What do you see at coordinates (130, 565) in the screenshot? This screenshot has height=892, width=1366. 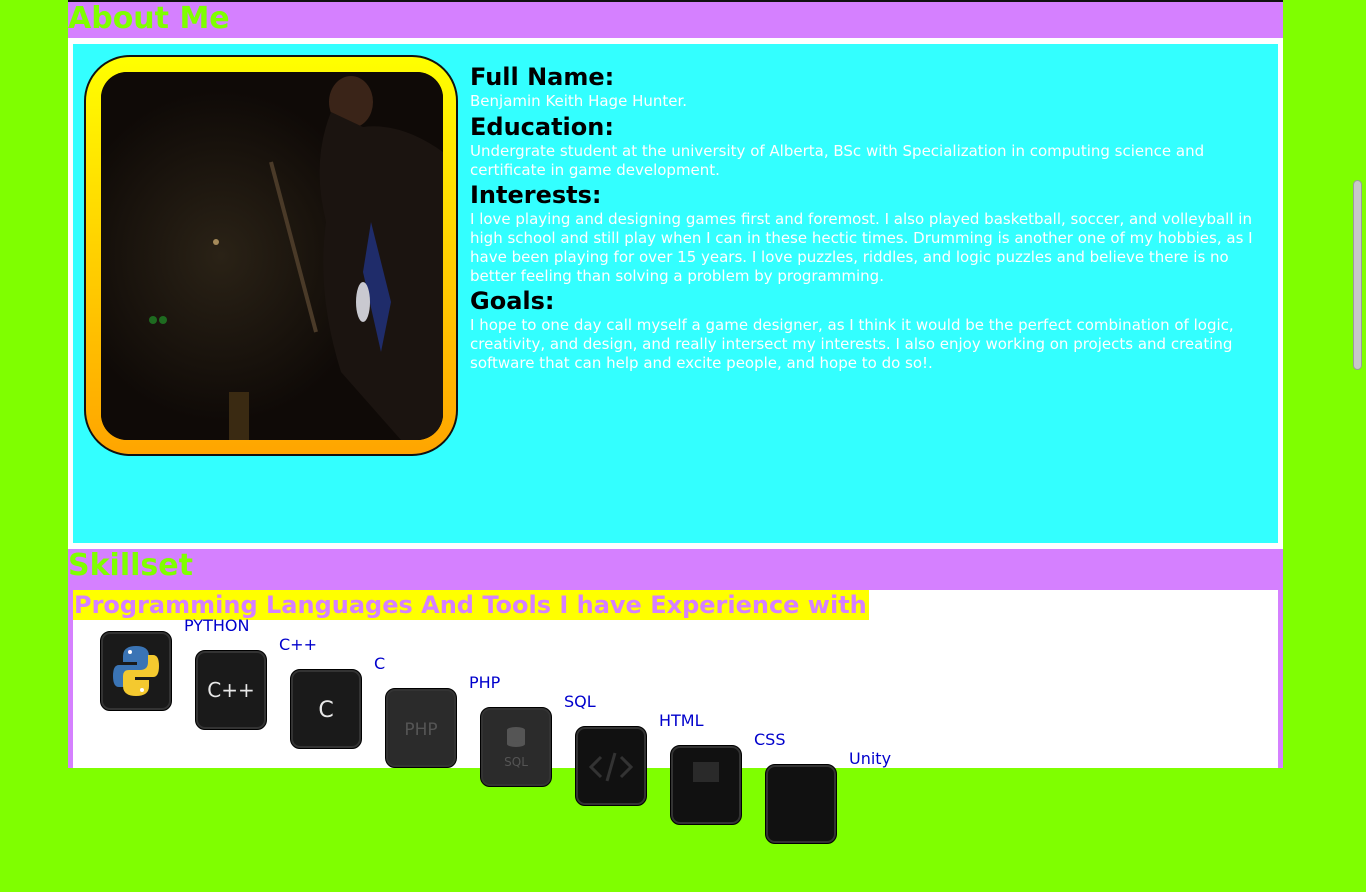 I see `skillset-section-title: Skillset` at bounding box center [130, 565].